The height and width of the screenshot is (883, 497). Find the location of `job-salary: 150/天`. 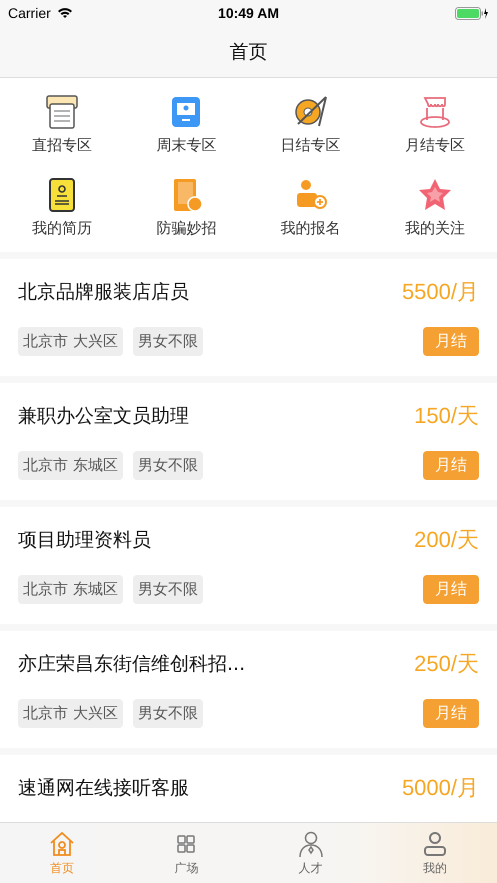

job-salary: 150/天 is located at coordinates (446, 416).